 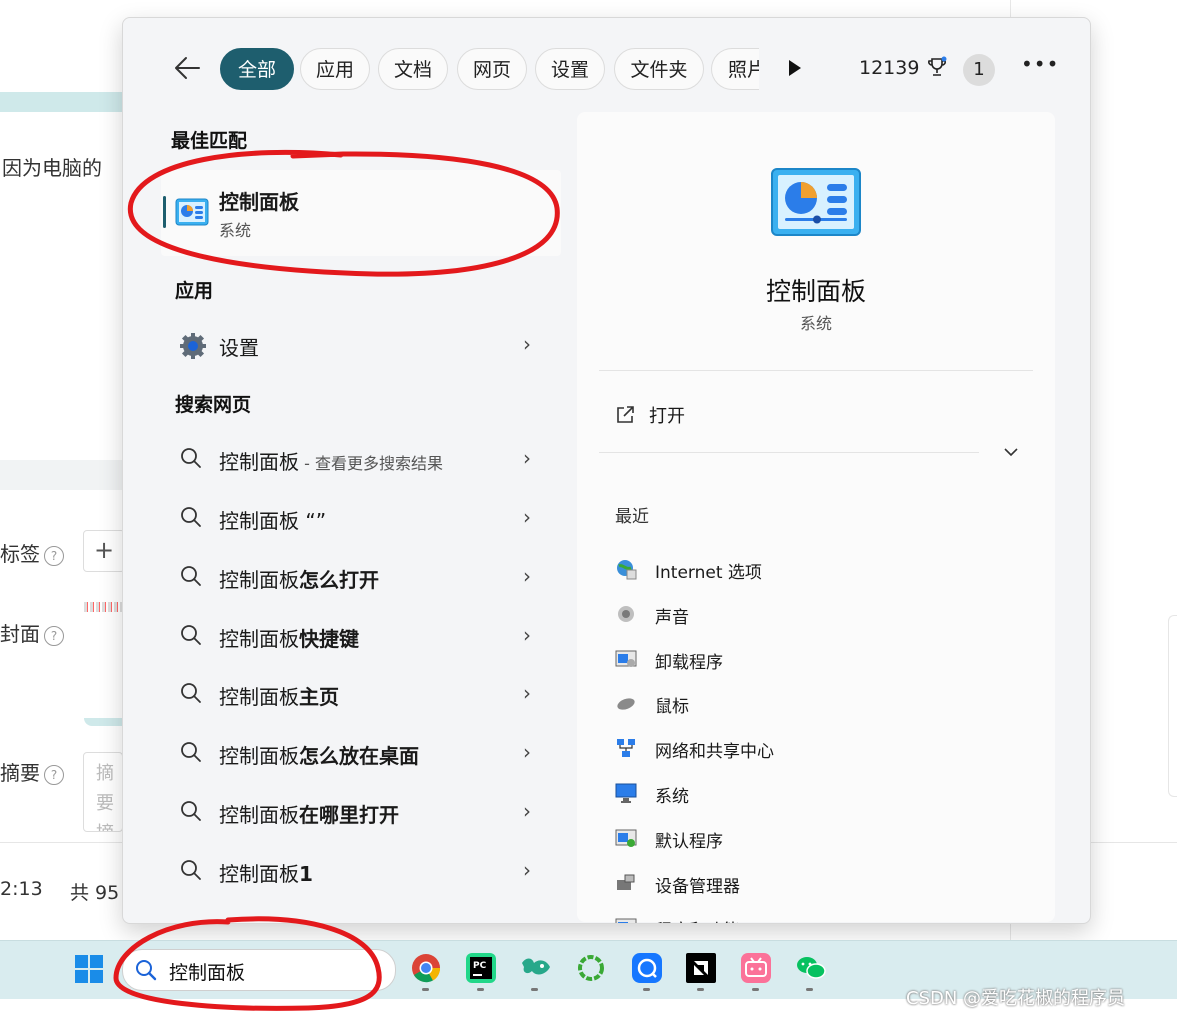 What do you see at coordinates (358, 346) in the screenshot?
I see `app-result-settings: 设置 ›` at bounding box center [358, 346].